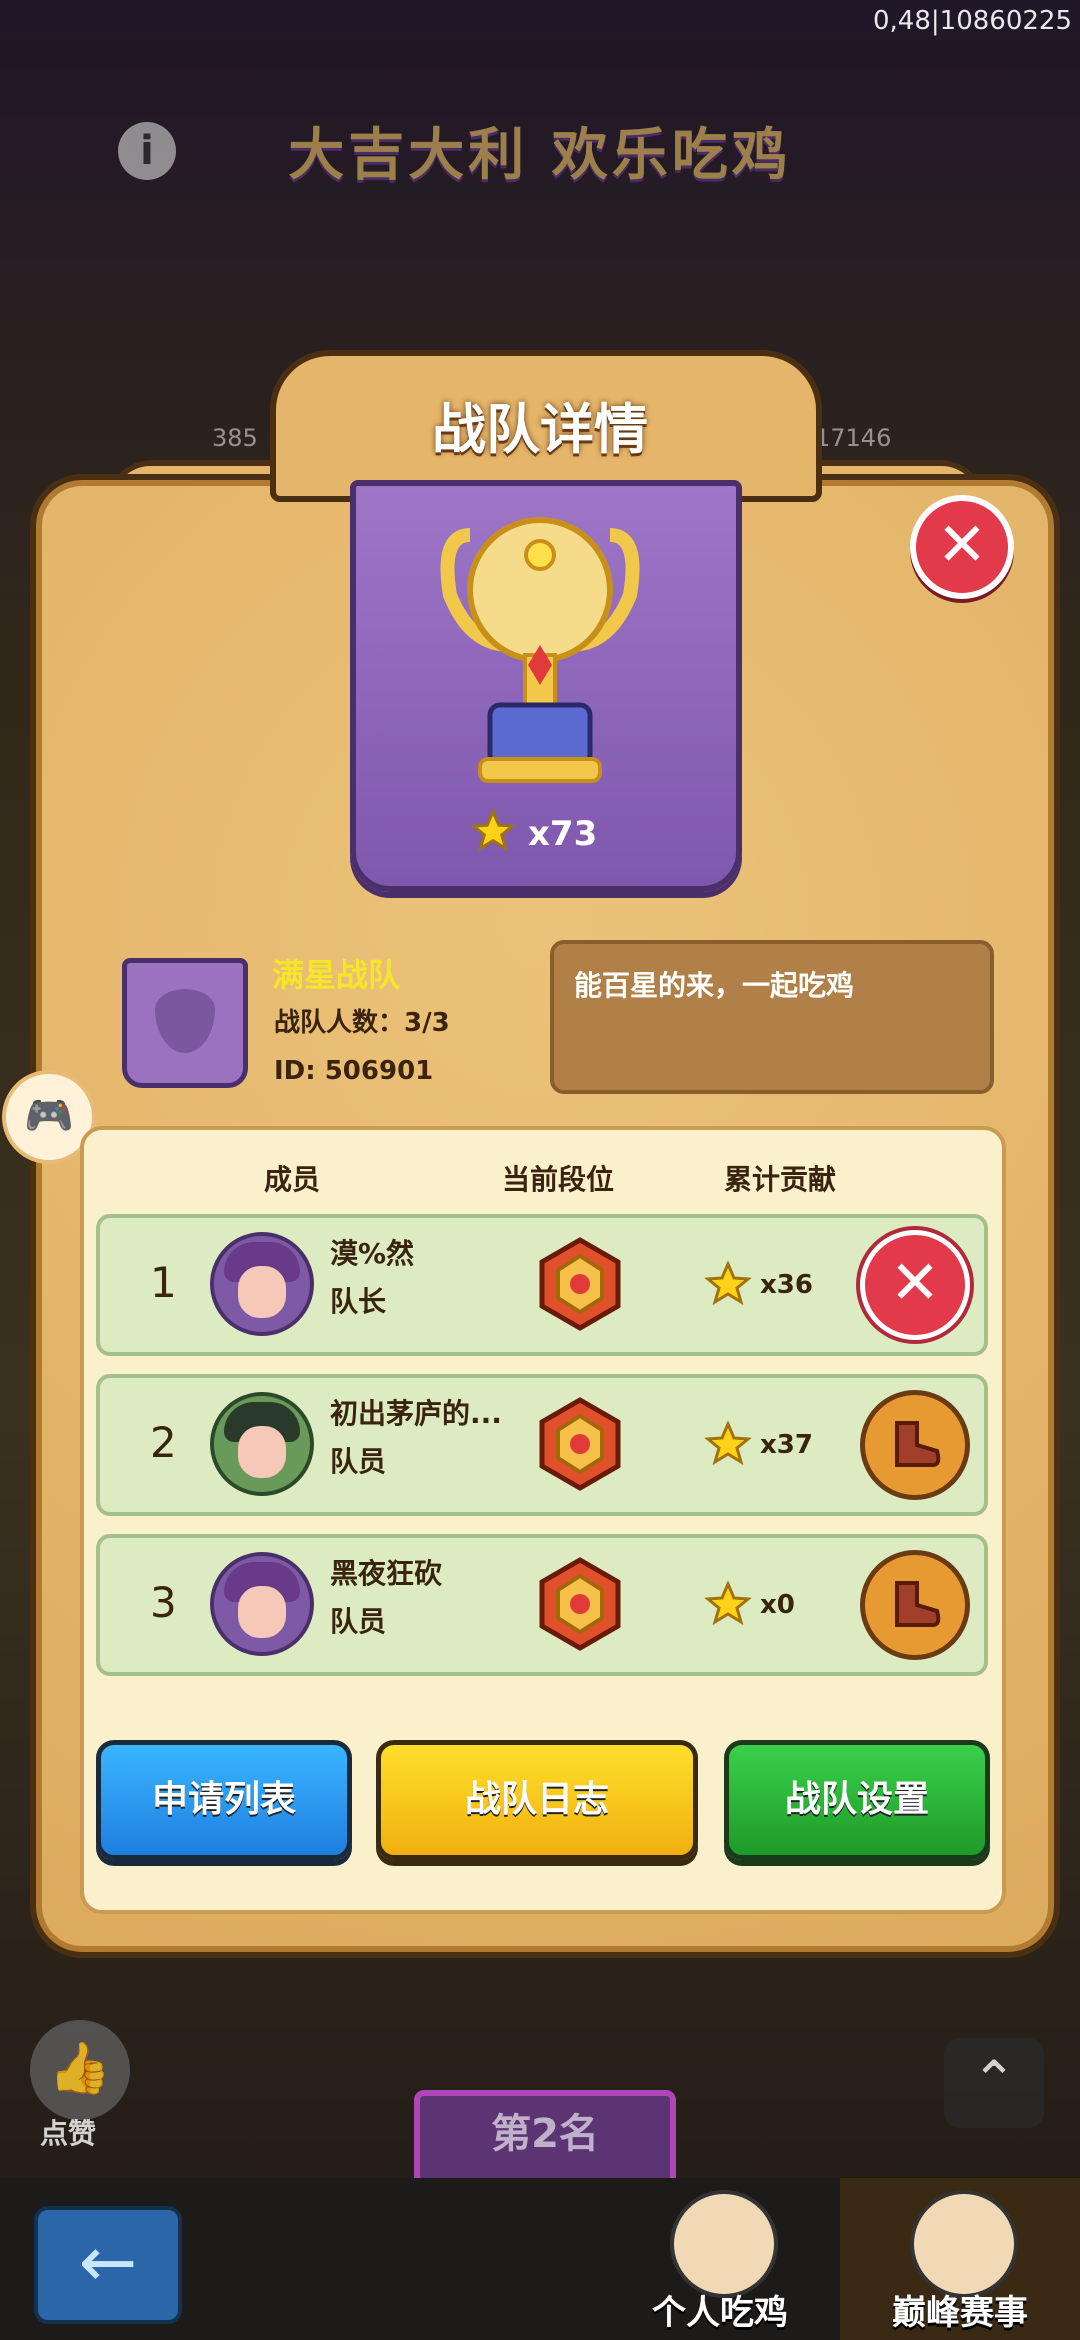 The image size is (1080, 2340). Describe the element at coordinates (772, 1017) in the screenshot. I see `team-description-box: 能百星的来，一起吃鸡` at that location.